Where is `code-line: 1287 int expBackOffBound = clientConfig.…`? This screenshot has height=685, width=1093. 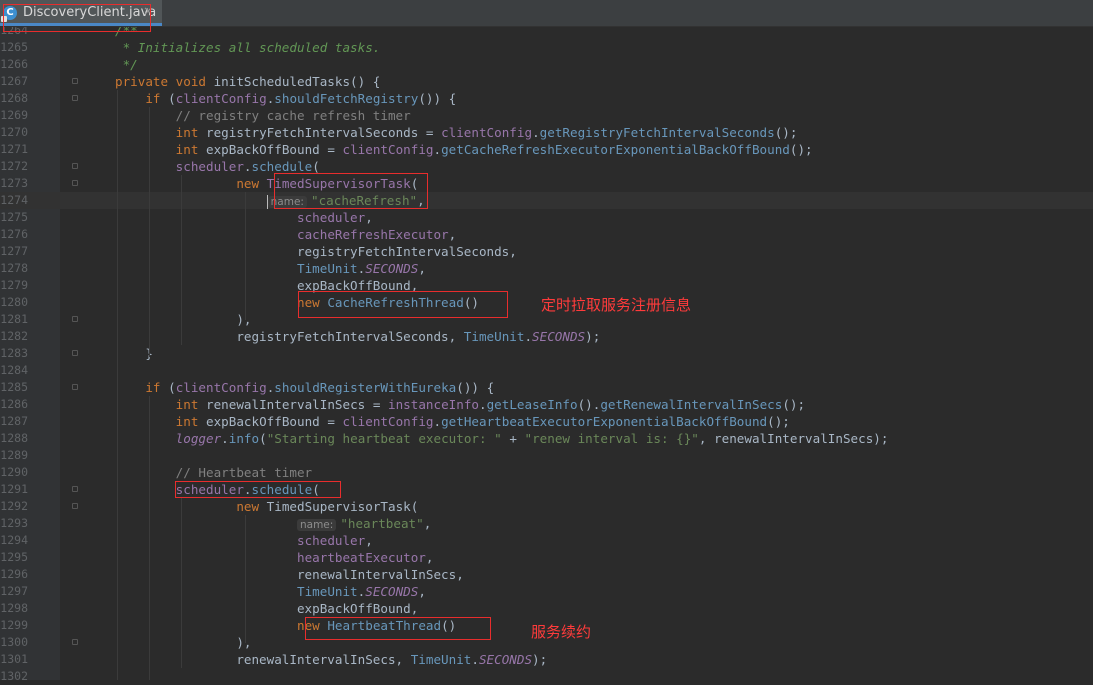
code-line: 1287 int expBackOffBound = clientConfig.… is located at coordinates (546, 421).